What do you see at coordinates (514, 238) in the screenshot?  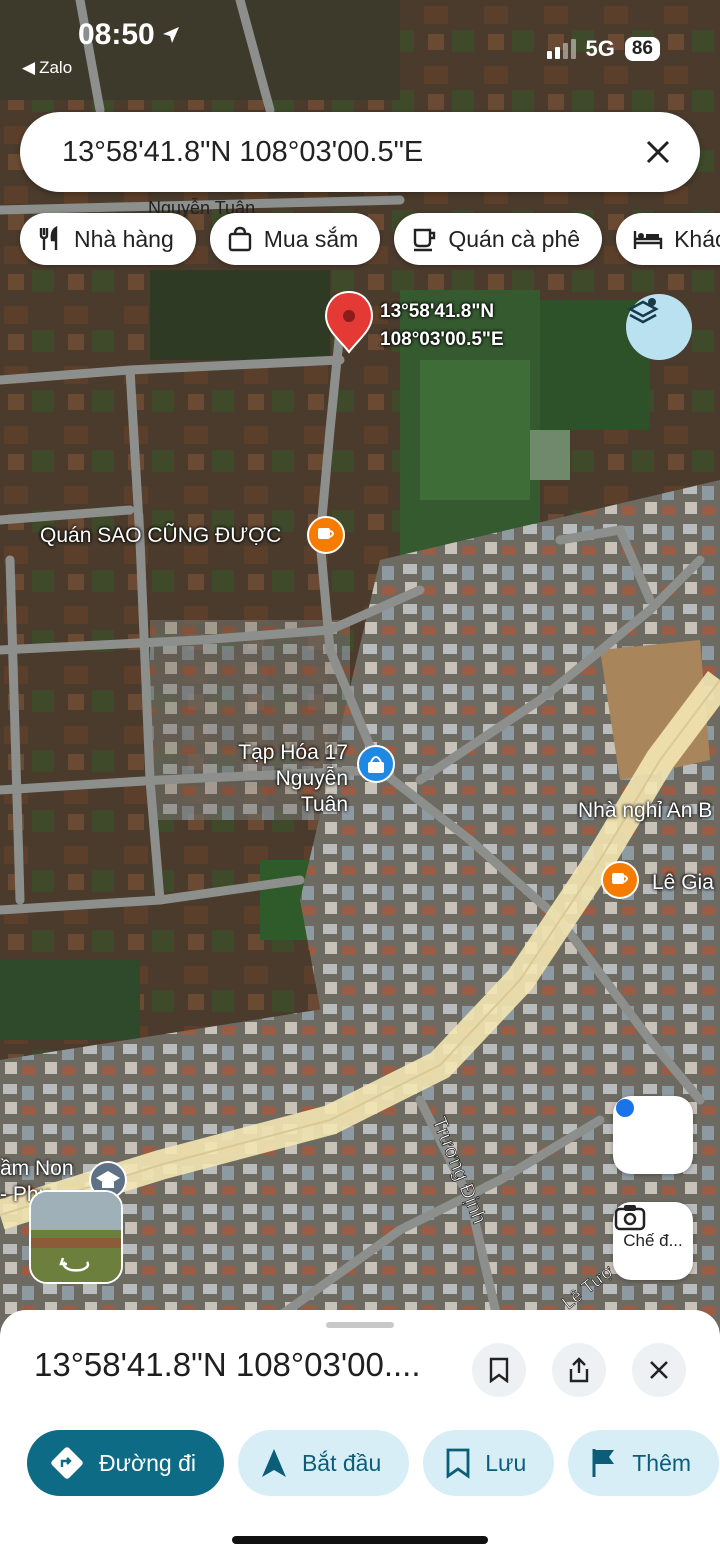 I see `chip-label: Quán cà phê` at bounding box center [514, 238].